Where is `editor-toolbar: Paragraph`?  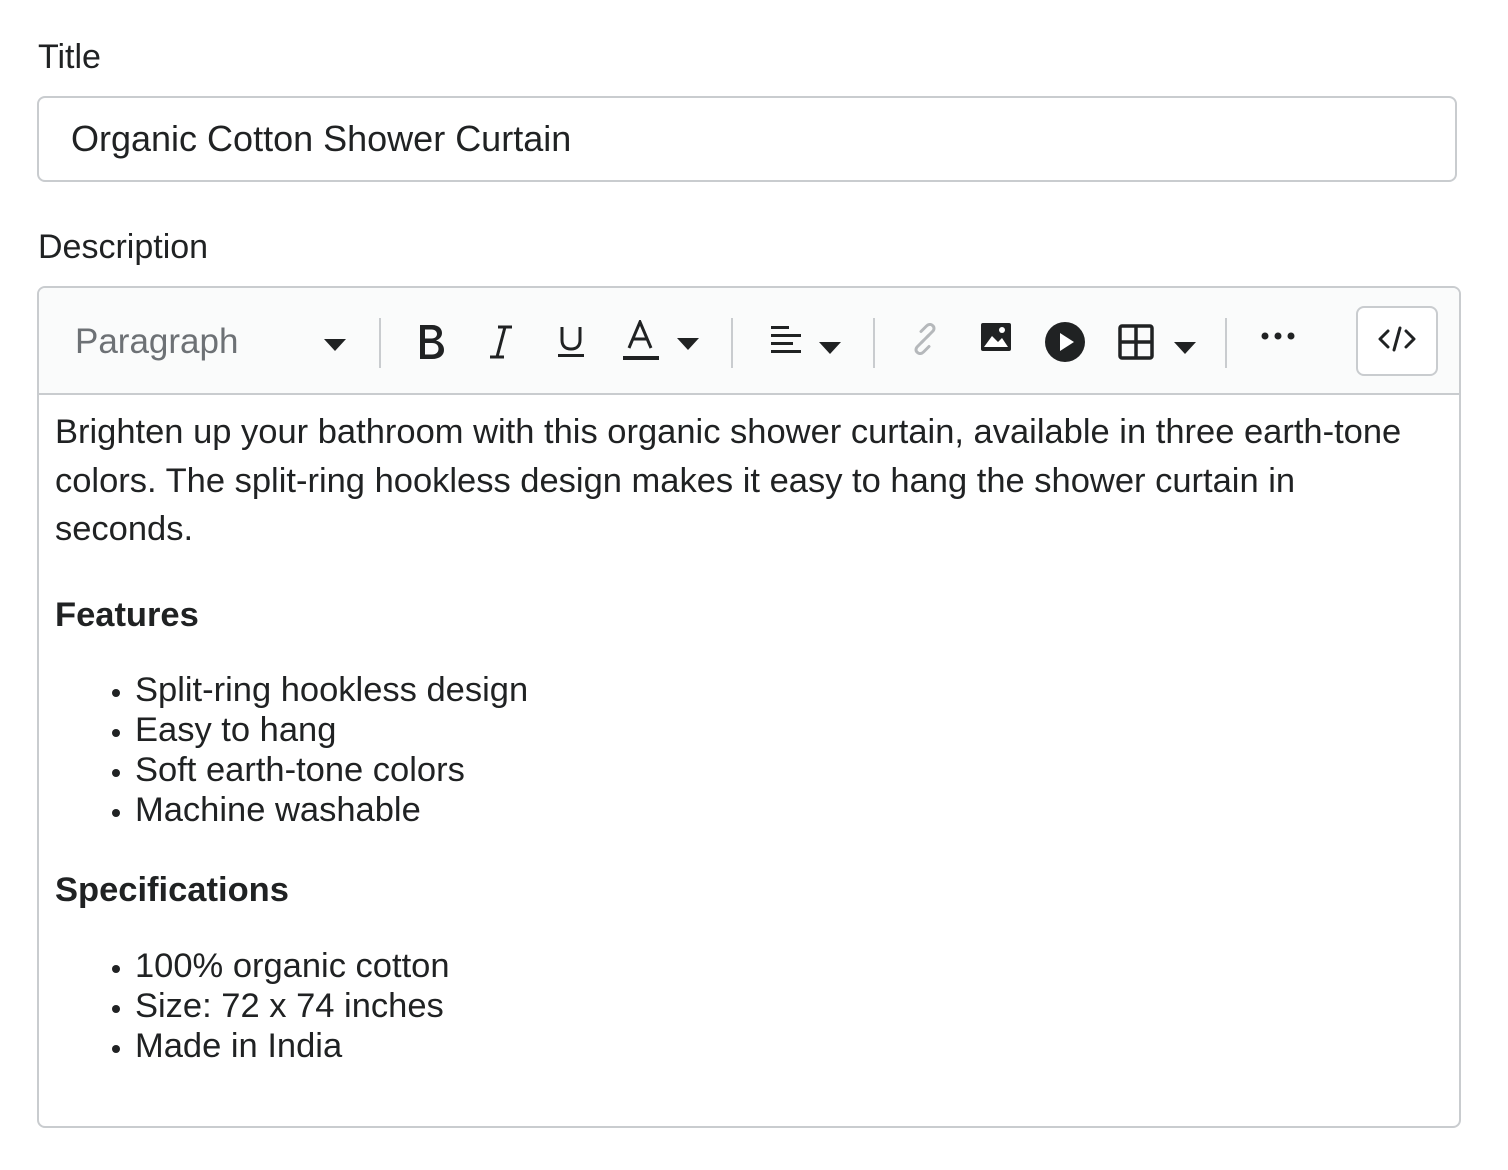 editor-toolbar: Paragraph is located at coordinates (749, 341).